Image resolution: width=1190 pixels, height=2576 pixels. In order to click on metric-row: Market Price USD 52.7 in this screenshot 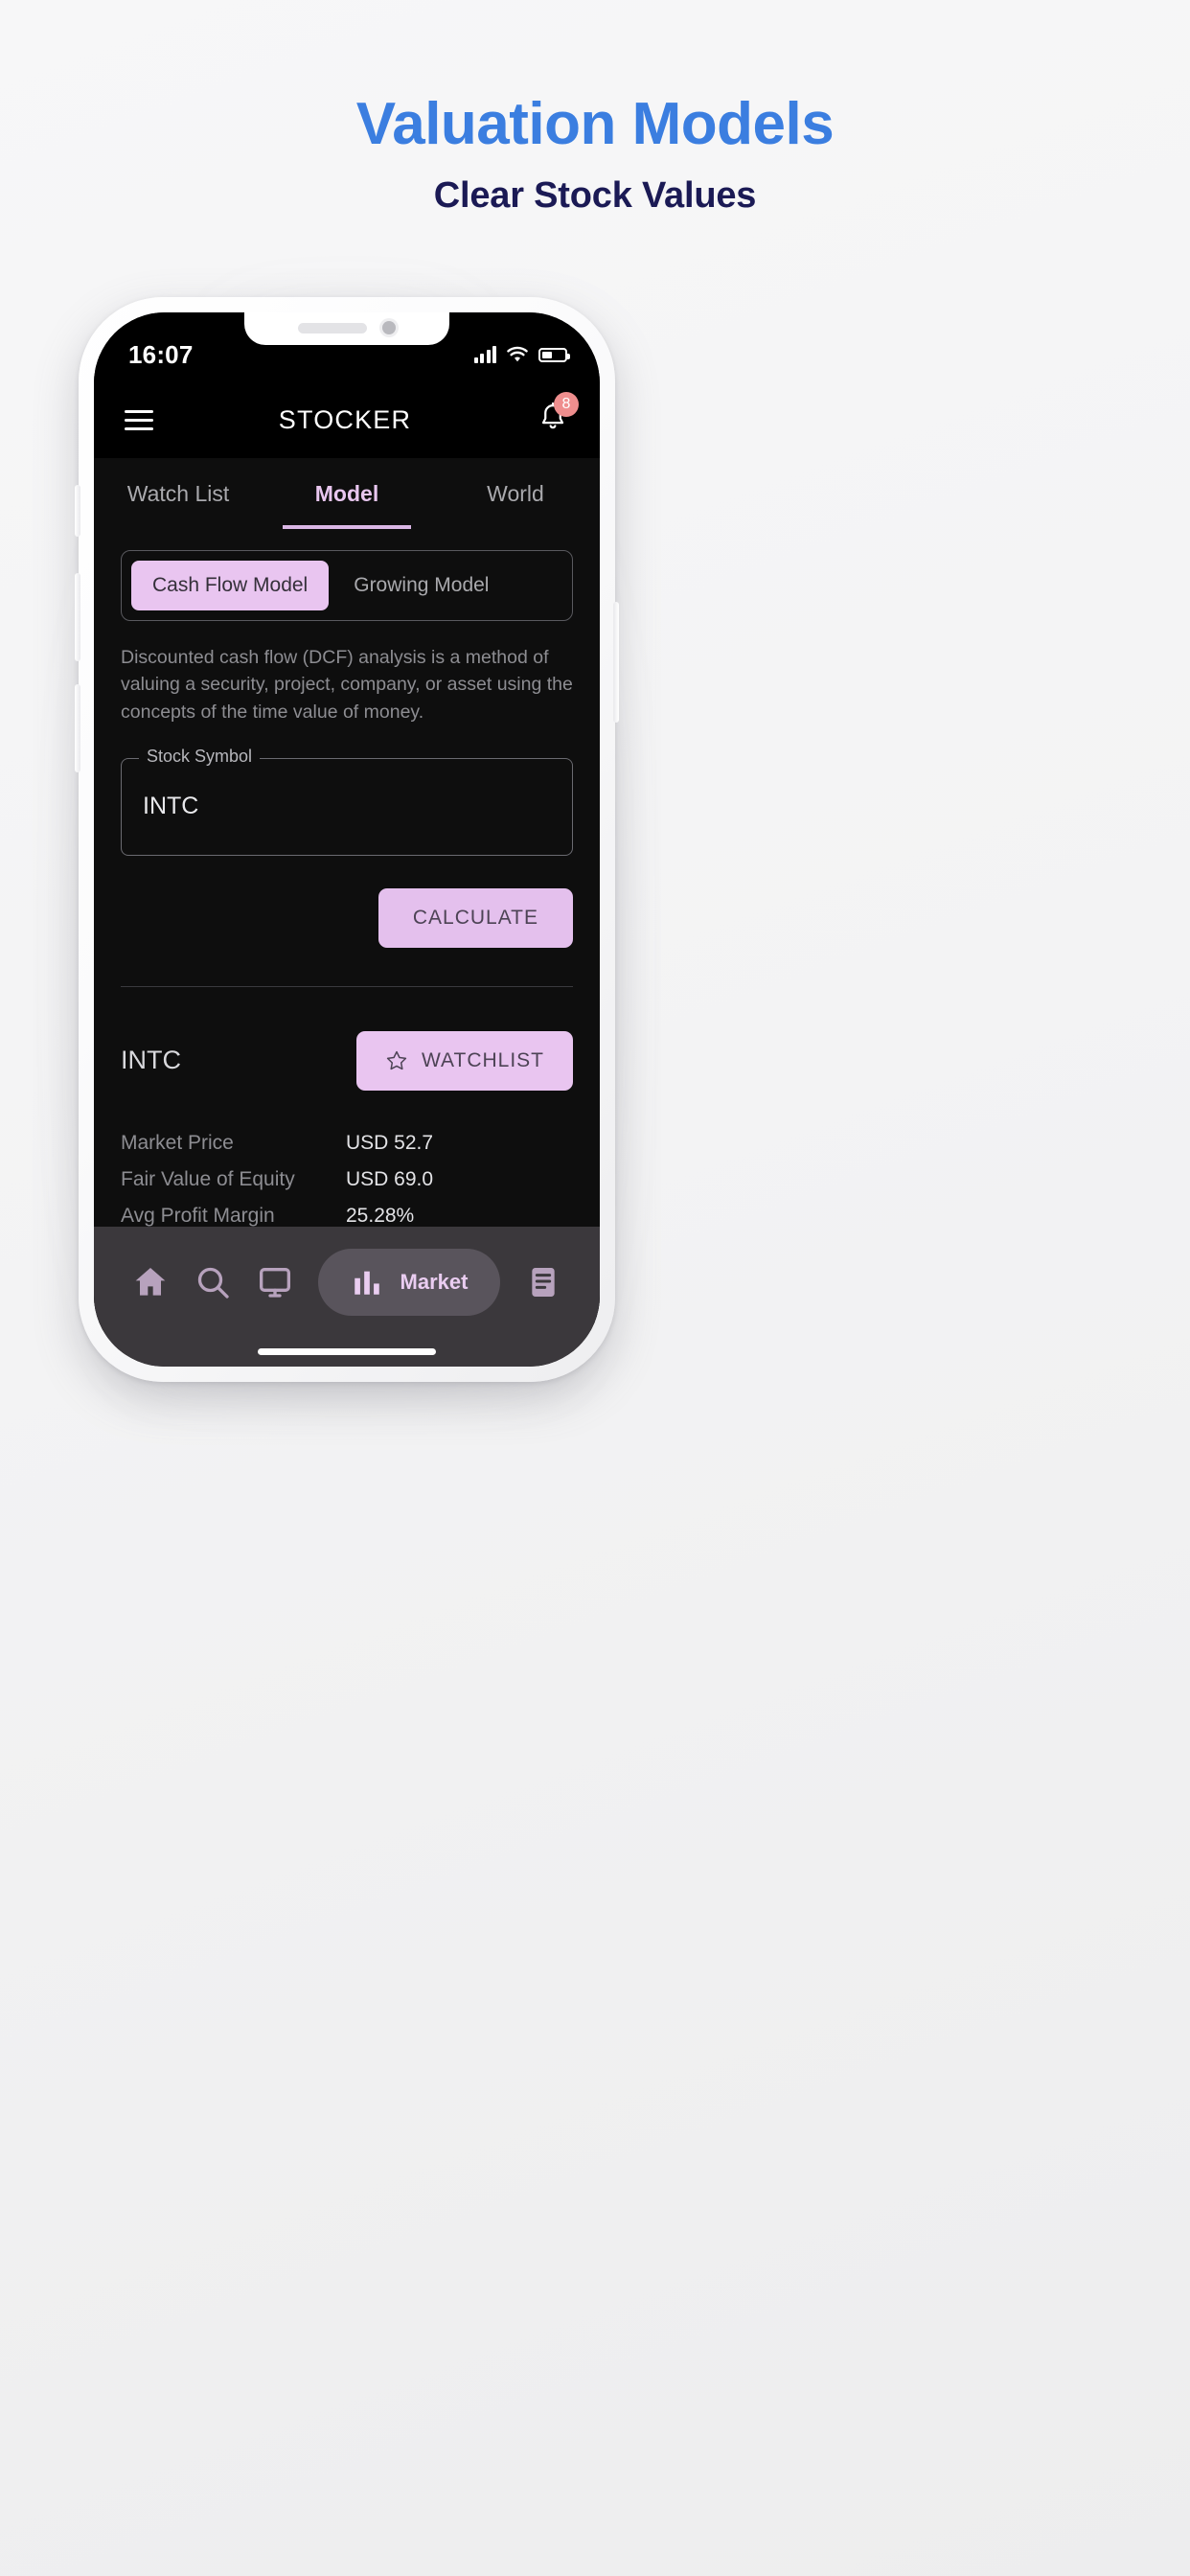, I will do `click(347, 1143)`.